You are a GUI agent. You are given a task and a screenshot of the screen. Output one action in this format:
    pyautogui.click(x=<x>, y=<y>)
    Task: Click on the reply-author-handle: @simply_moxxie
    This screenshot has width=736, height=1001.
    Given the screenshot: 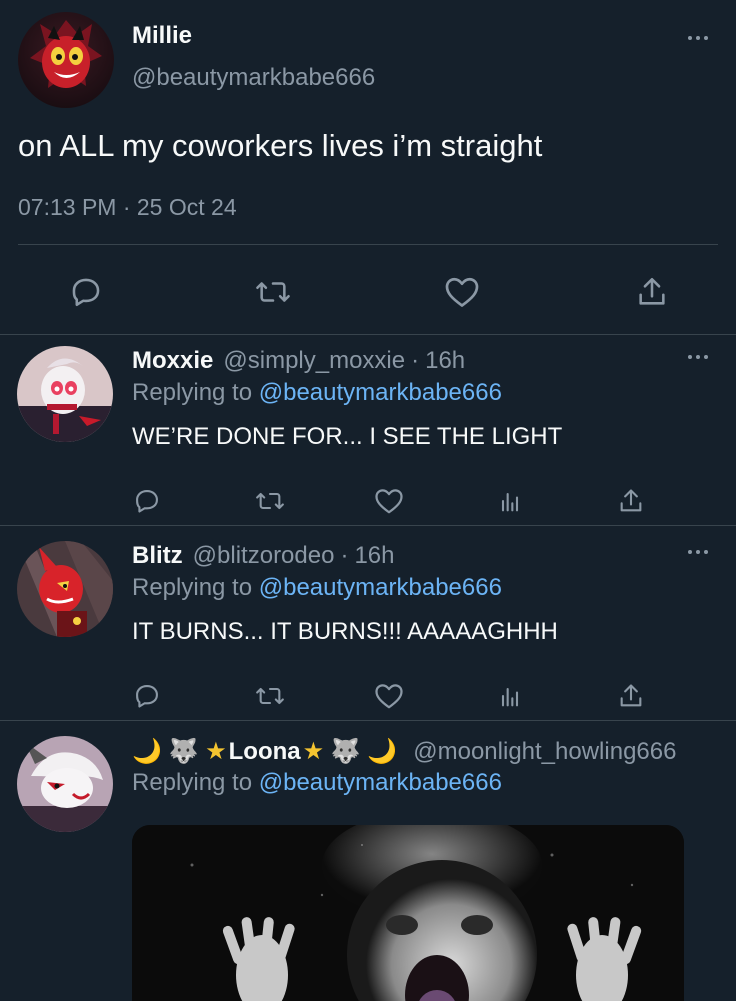 What is the action you would take?
    pyautogui.click(x=314, y=361)
    